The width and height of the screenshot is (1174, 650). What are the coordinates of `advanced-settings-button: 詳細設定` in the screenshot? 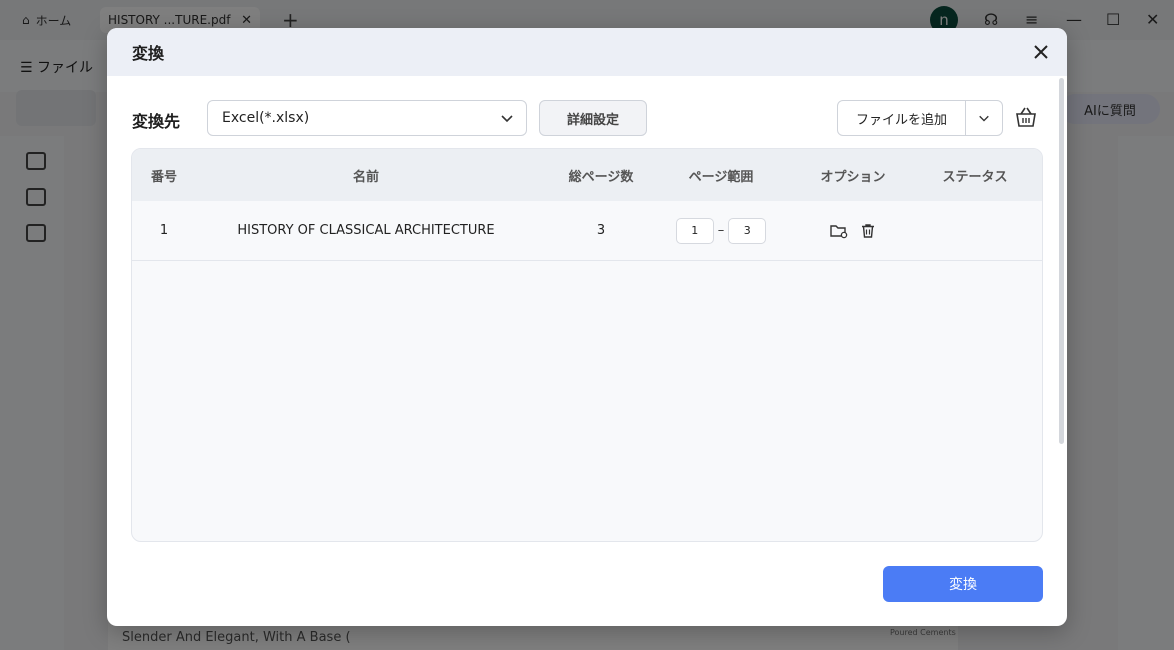 It's located at (593, 118).